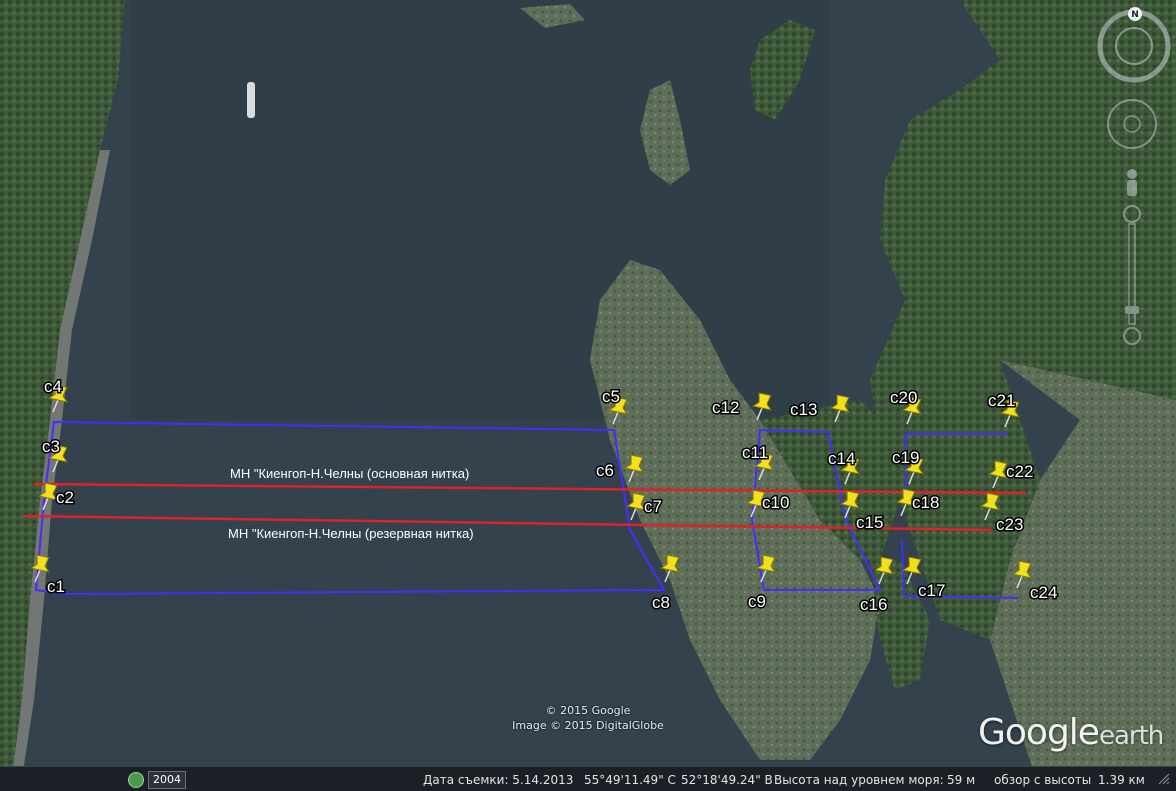  Describe the element at coordinates (653, 506) in the screenshot. I see `placemark-label: c7` at that location.